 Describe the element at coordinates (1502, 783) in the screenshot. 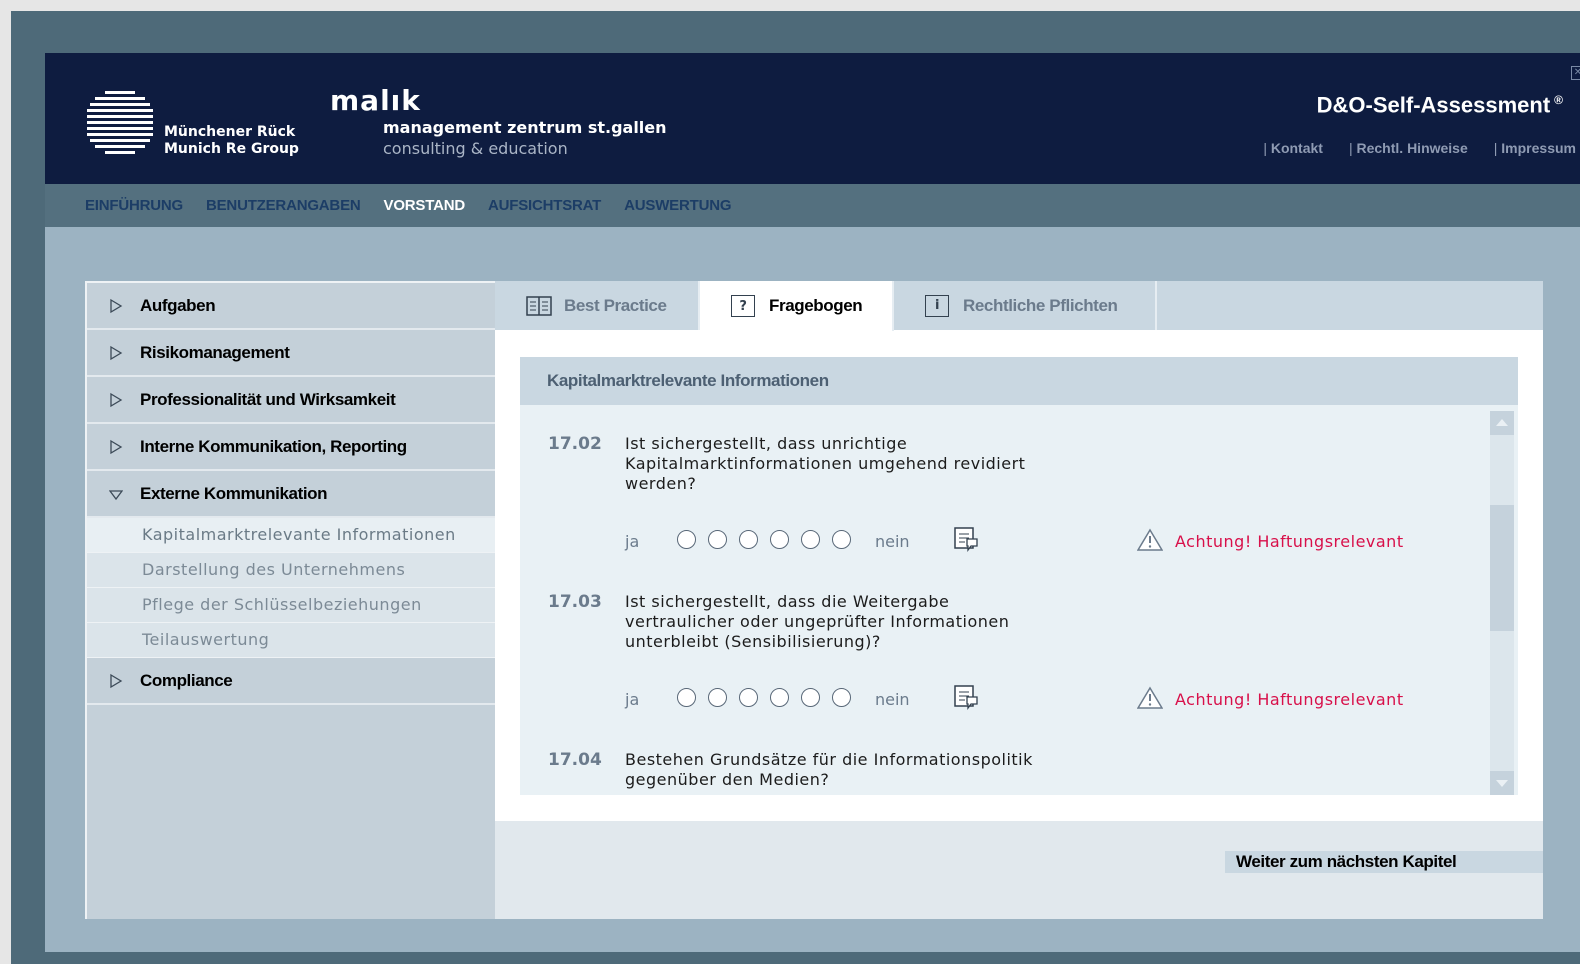

I see `scroll-down-icon` at that location.